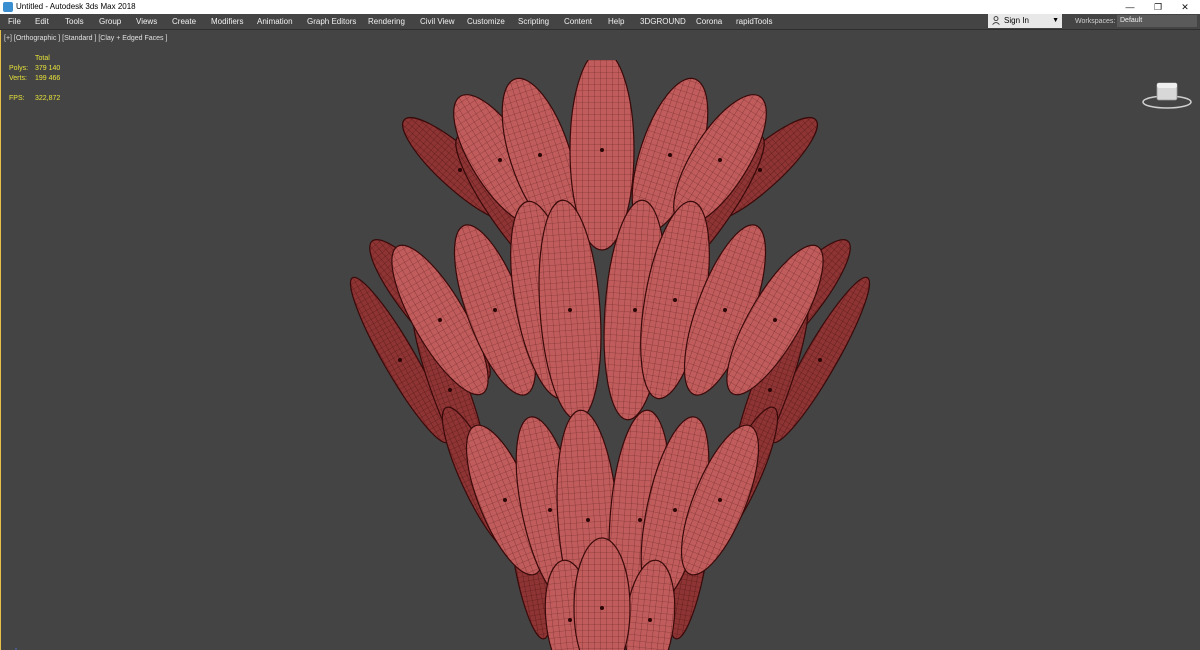 Image resolution: width=1200 pixels, height=650 pixels. Describe the element at coordinates (1016, 20) in the screenshot. I see `sign-in-label: Sign In` at that location.